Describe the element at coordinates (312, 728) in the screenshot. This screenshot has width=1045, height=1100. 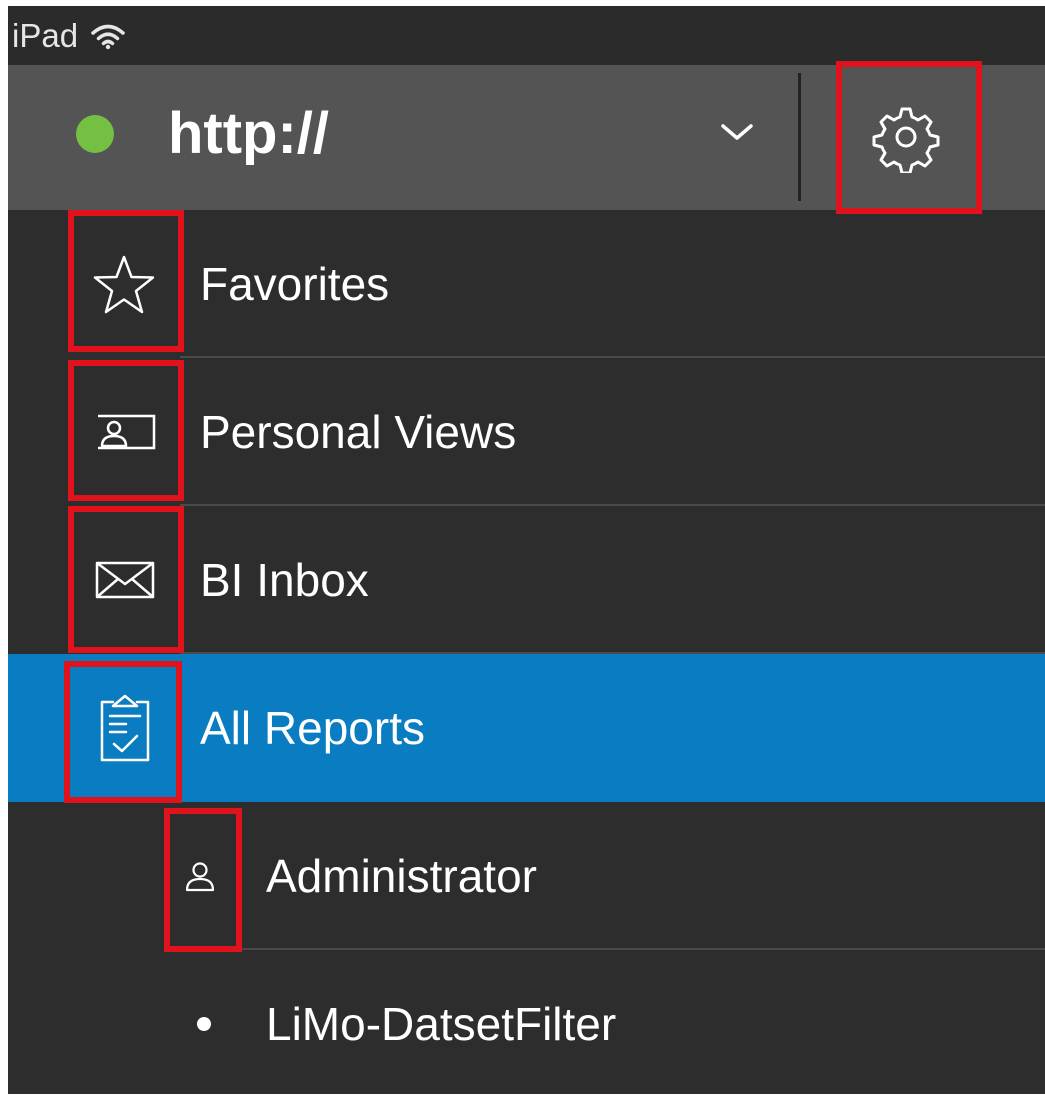
I see `sidebar-item-label: All Reports` at that location.